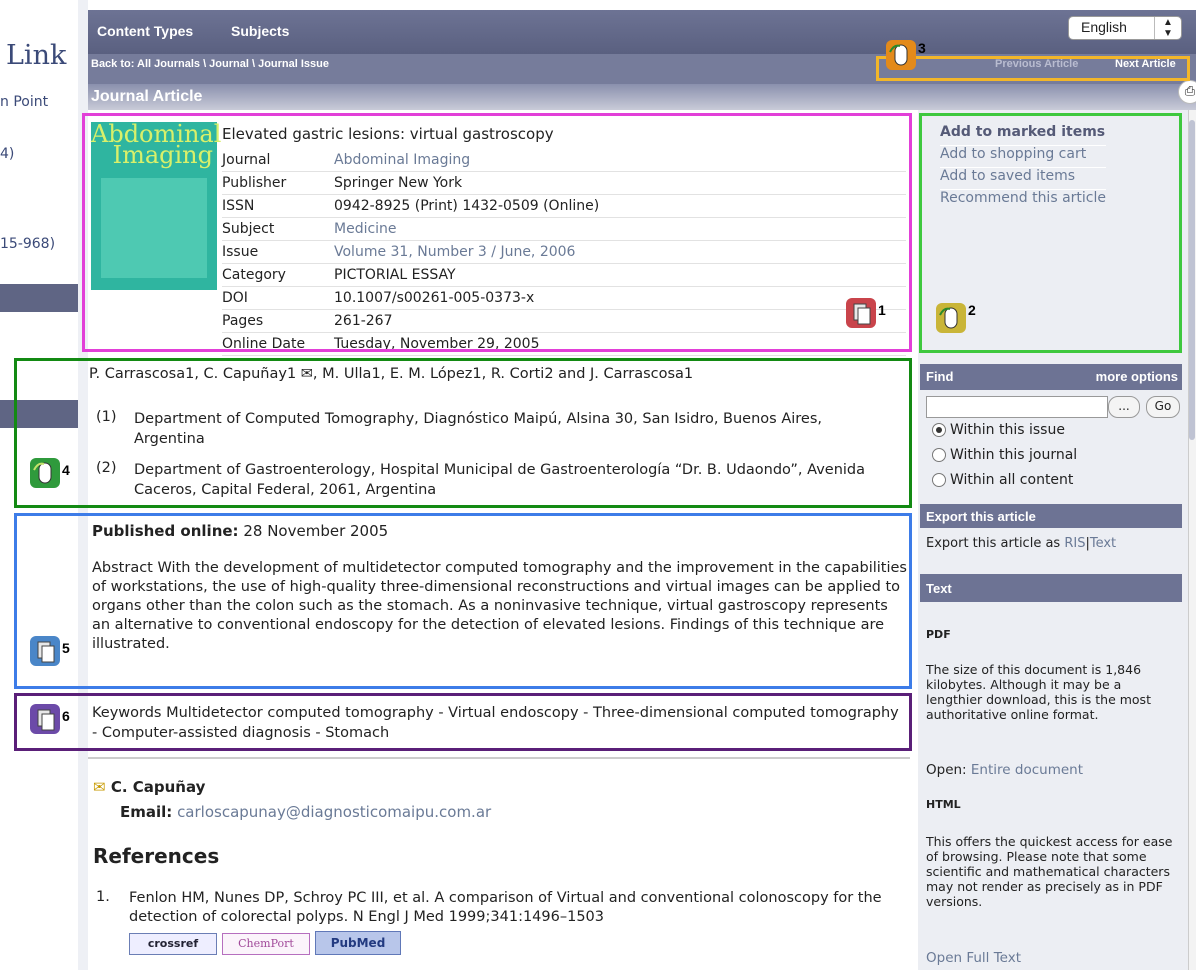 This screenshot has width=1196, height=970. Describe the element at coordinates (1012, 480) in the screenshot. I see `scope-label: Within all content` at that location.